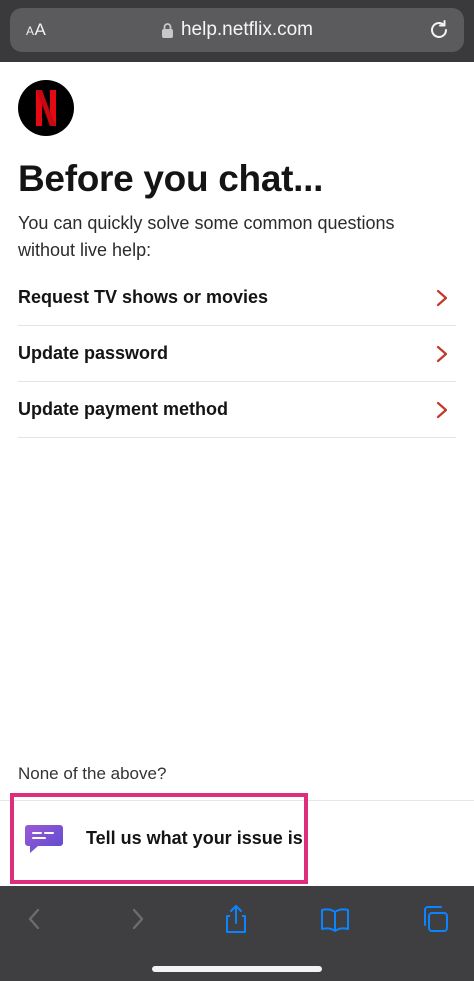  Describe the element at coordinates (236, 919) in the screenshot. I see `share-icon` at that location.